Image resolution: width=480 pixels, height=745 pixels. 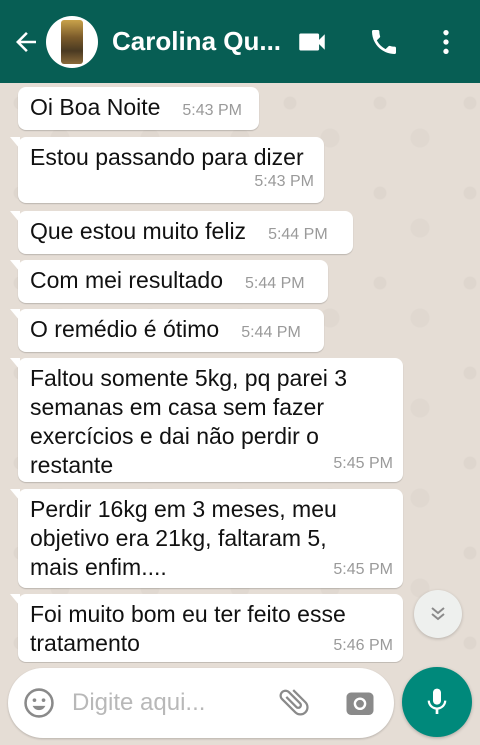 I want to click on video-call-button, so click(x=312, y=42).